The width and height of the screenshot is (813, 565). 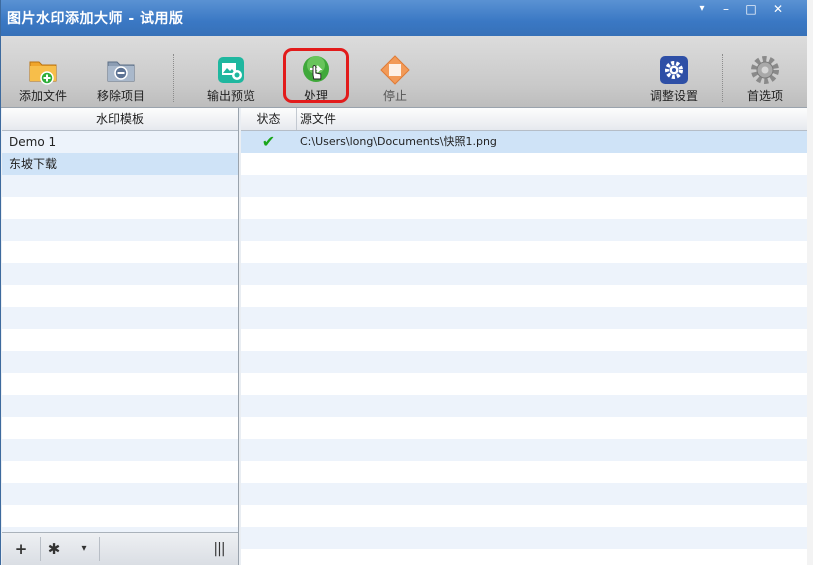 I want to click on stop-icon, so click(x=395, y=70).